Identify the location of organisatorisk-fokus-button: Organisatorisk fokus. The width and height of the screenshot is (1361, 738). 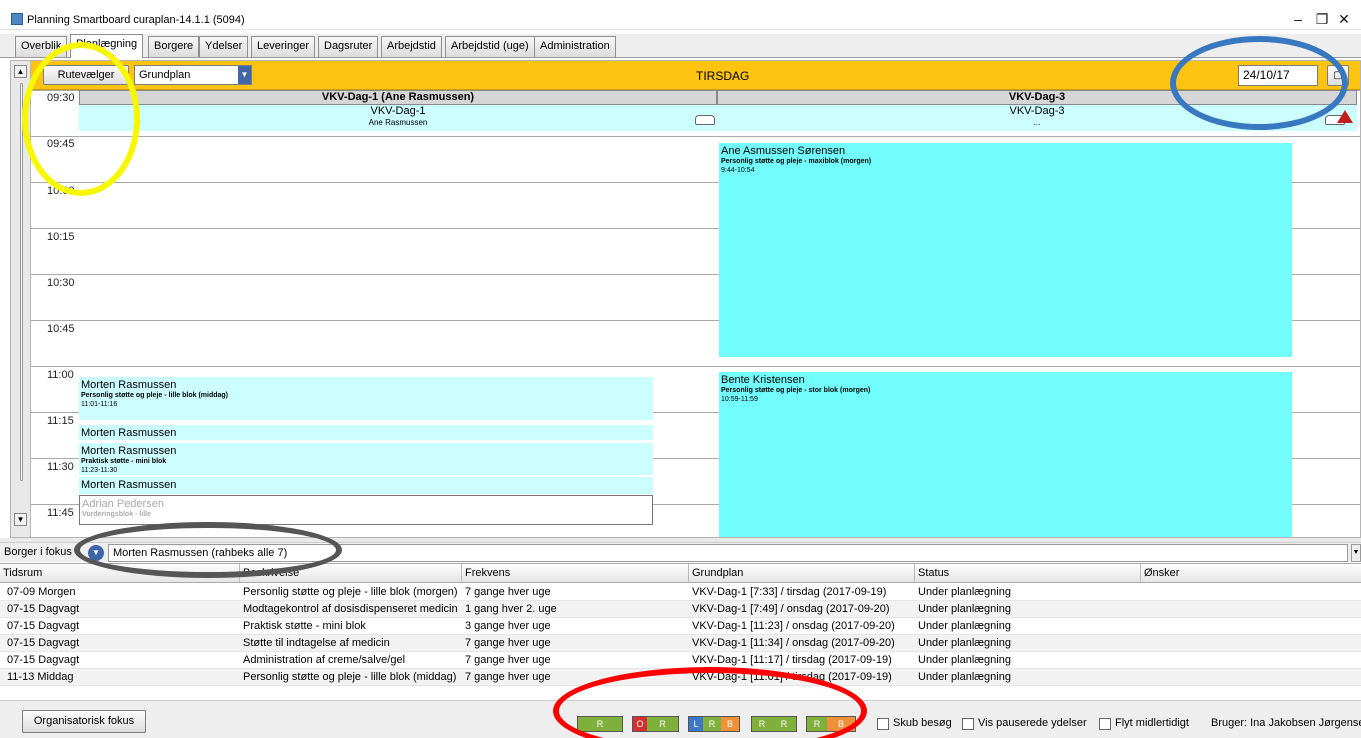
(84, 721).